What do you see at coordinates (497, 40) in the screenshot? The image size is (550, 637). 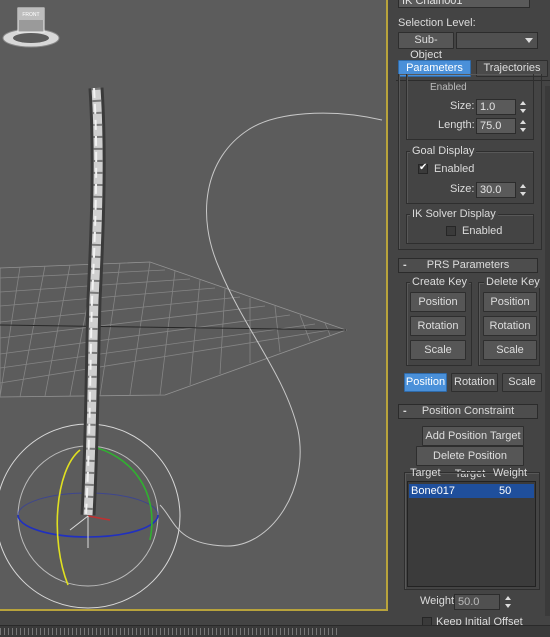 I see `sub-object-dropdown` at bounding box center [497, 40].